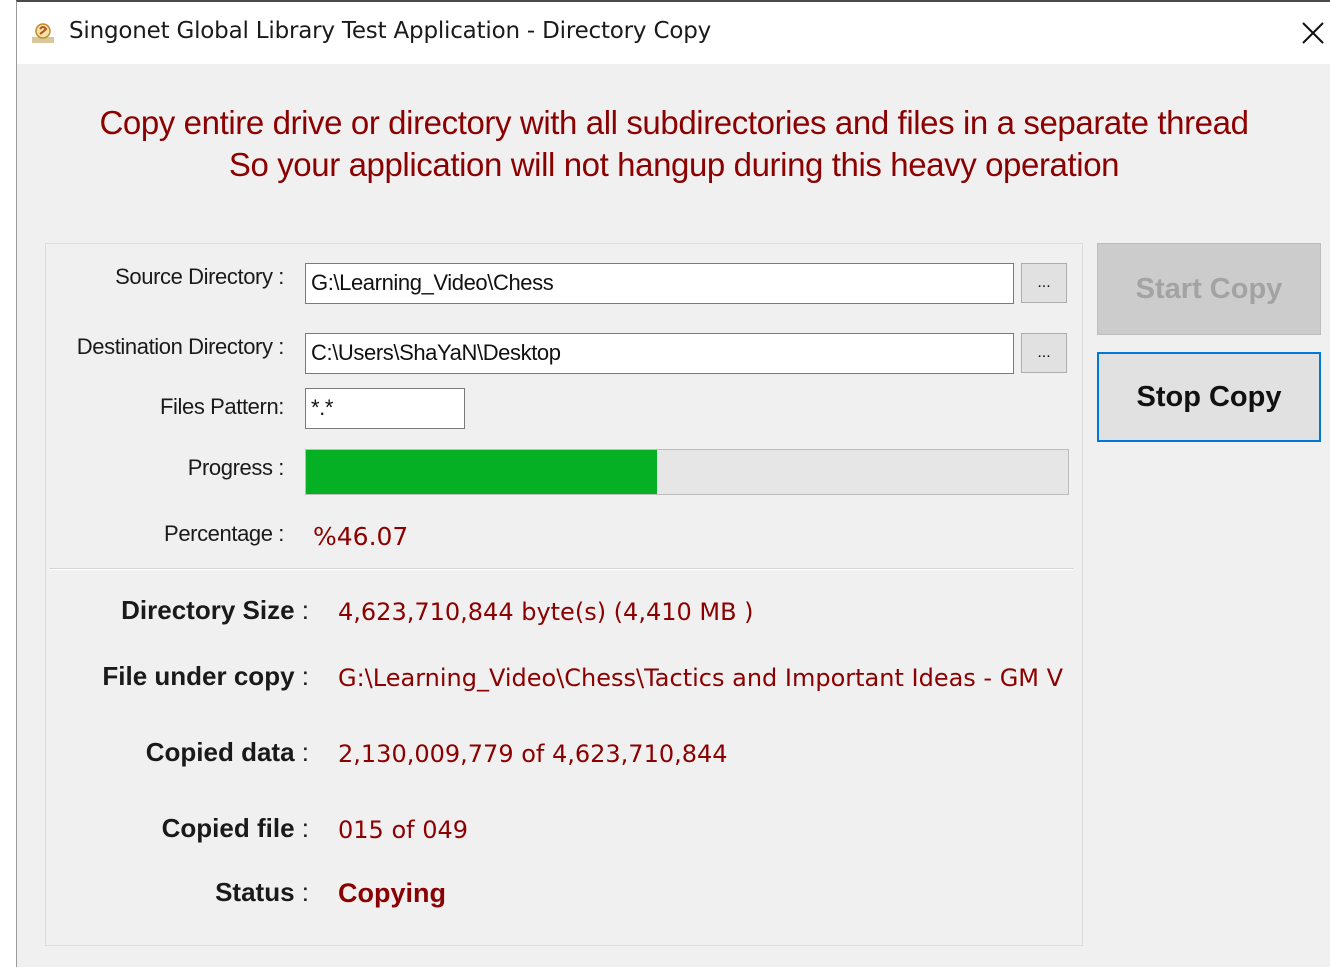 This screenshot has width=1330, height=967. I want to click on file-under-copy-label: File under copy :, so click(205, 676).